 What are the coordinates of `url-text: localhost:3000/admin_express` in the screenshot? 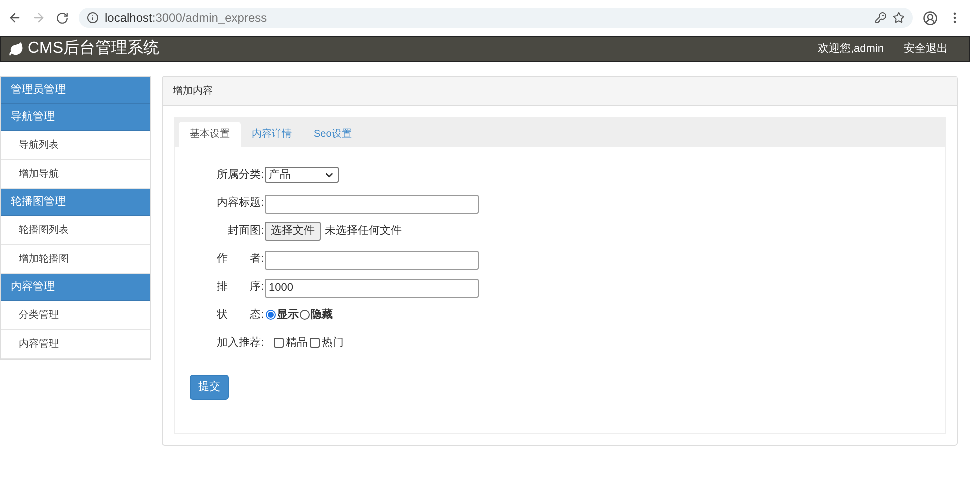 It's located at (186, 18).